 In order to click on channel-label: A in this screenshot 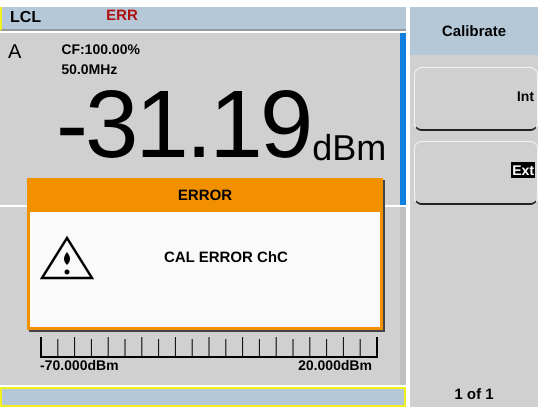, I will do `click(15, 53)`.